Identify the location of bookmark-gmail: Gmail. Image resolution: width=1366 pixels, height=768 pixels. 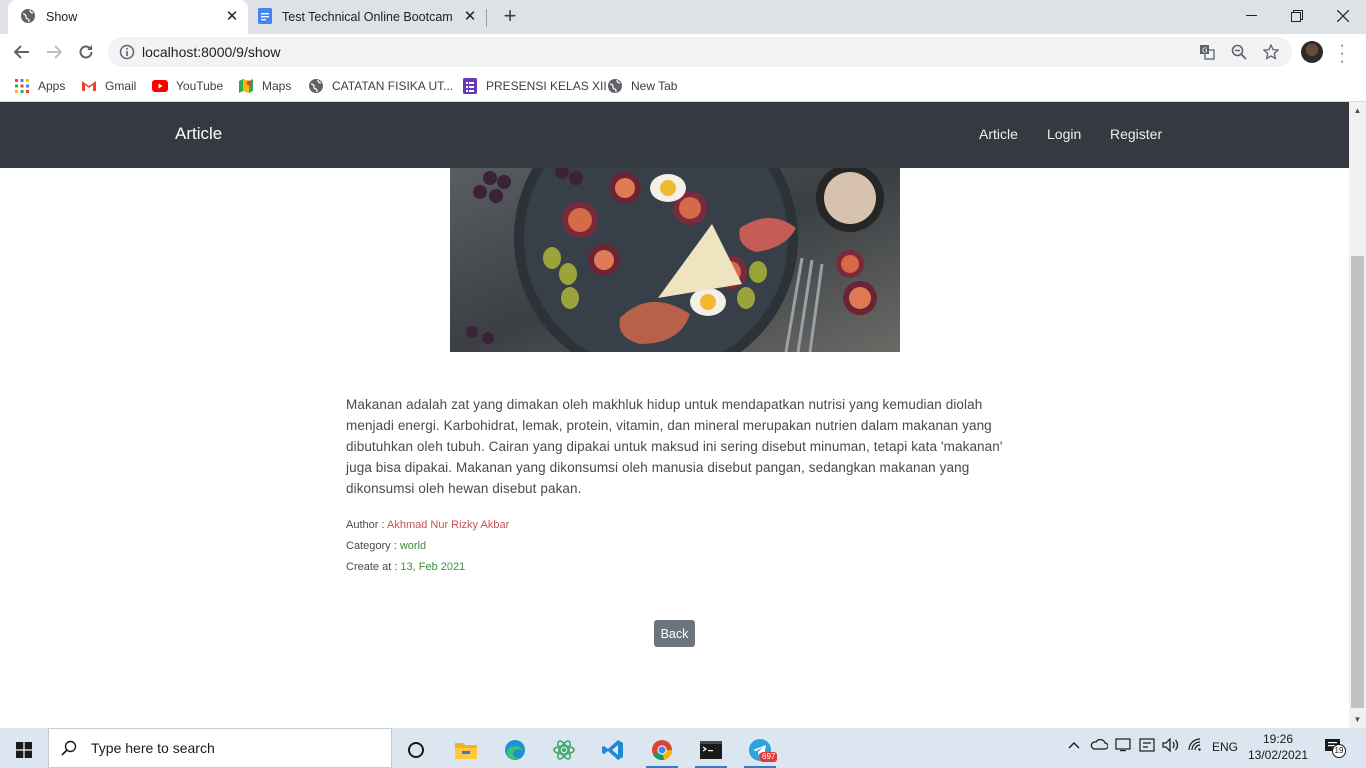
(108, 86).